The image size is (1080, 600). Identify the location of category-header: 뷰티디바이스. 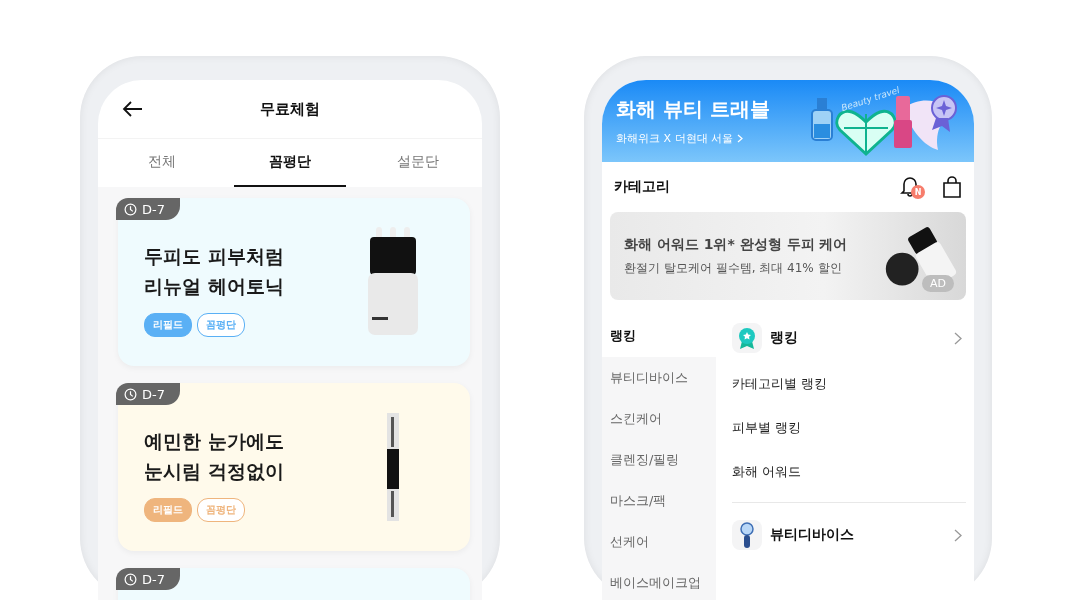
(849, 535).